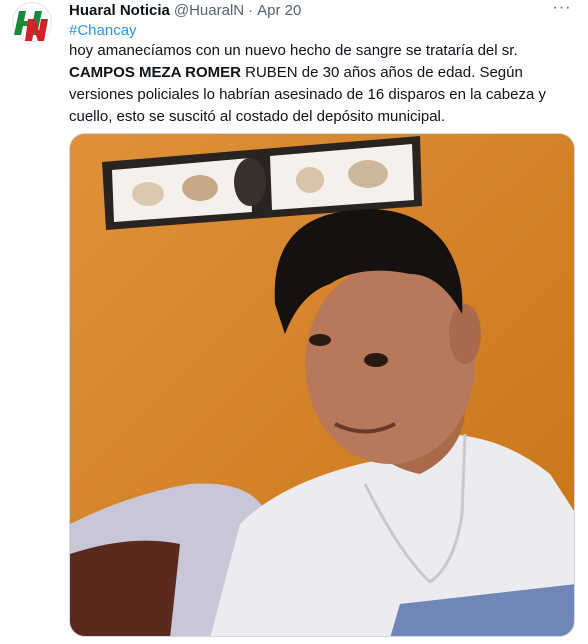 The width and height of the screenshot is (588, 644). I want to click on tweet-date: Apr 20, so click(279, 10).